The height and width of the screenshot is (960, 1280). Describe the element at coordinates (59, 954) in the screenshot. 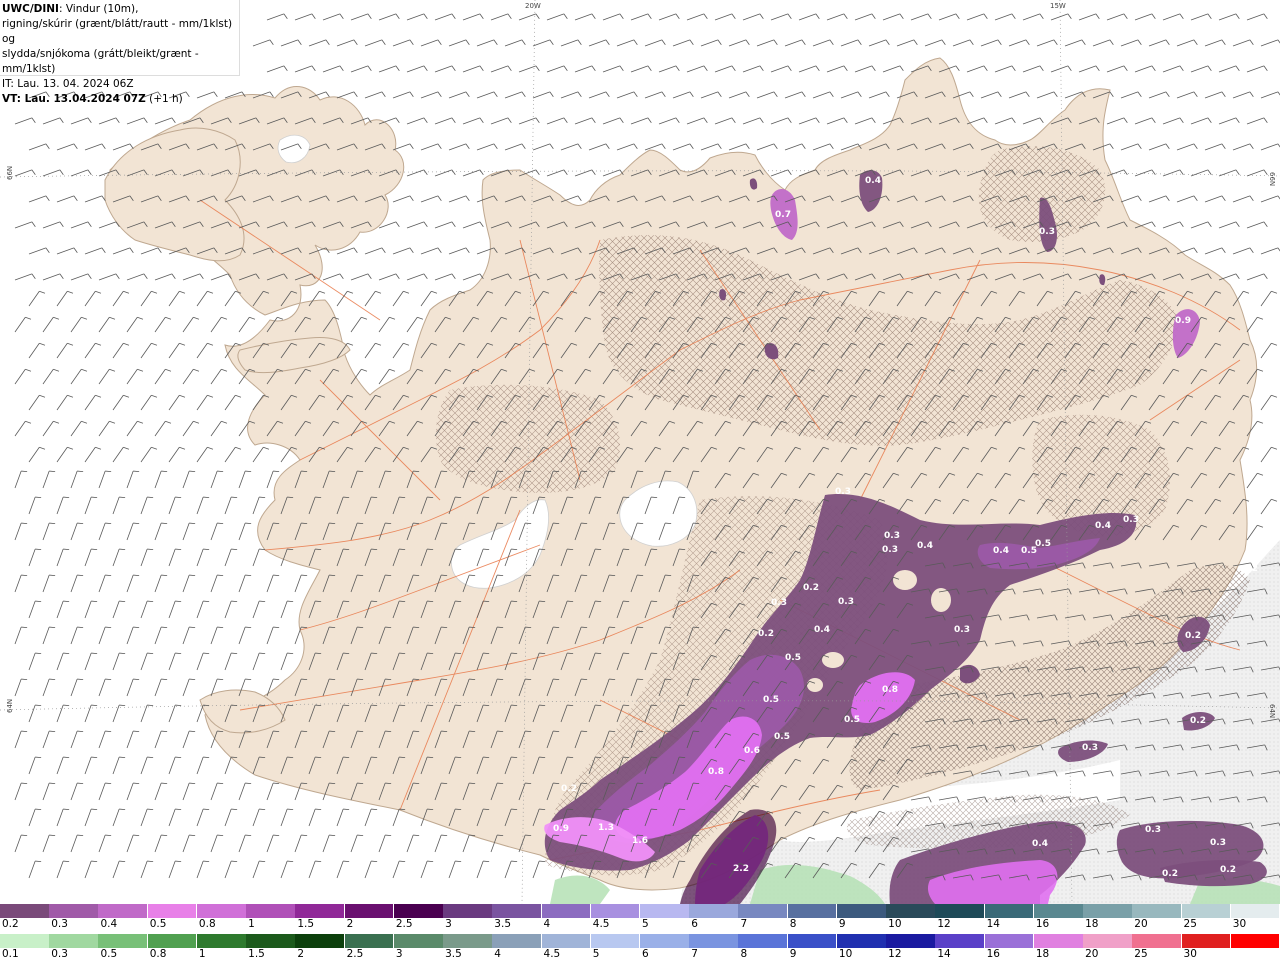

I see `legend-tick-label: 0.3` at that location.